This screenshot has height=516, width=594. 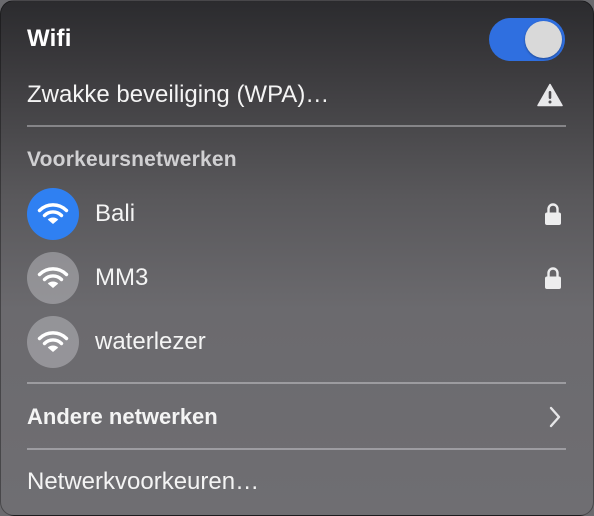 What do you see at coordinates (550, 95) in the screenshot?
I see `warning-icon` at bounding box center [550, 95].